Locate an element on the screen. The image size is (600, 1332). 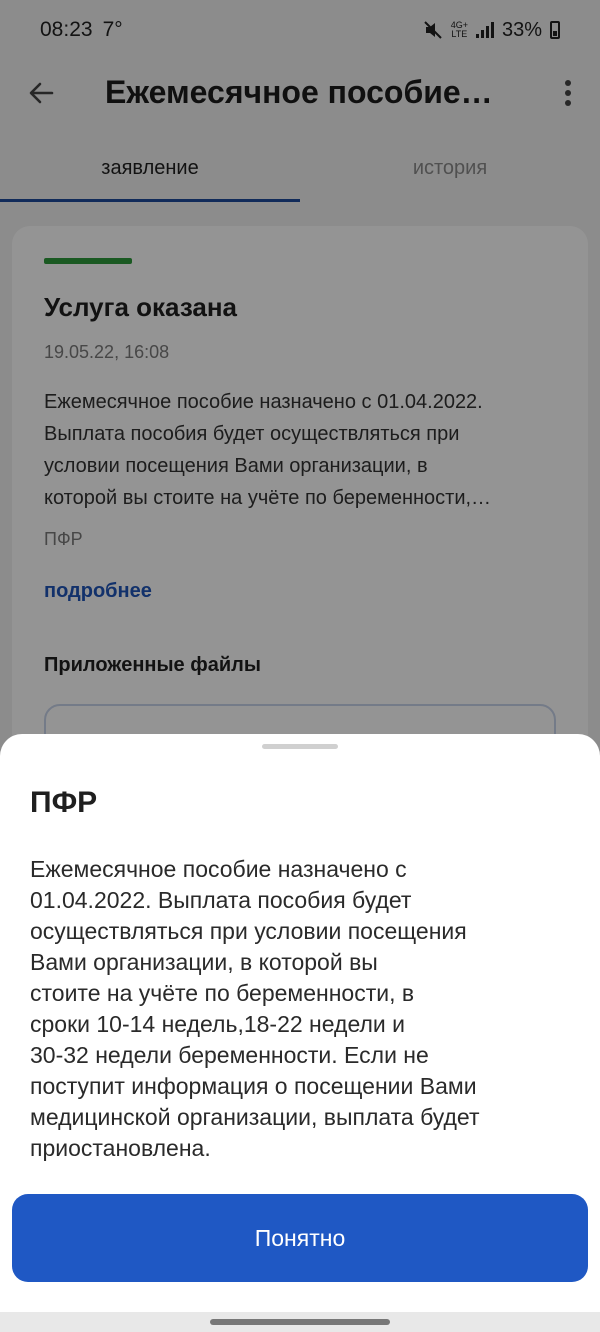
system-nav-bar is located at coordinates (300, 1322).